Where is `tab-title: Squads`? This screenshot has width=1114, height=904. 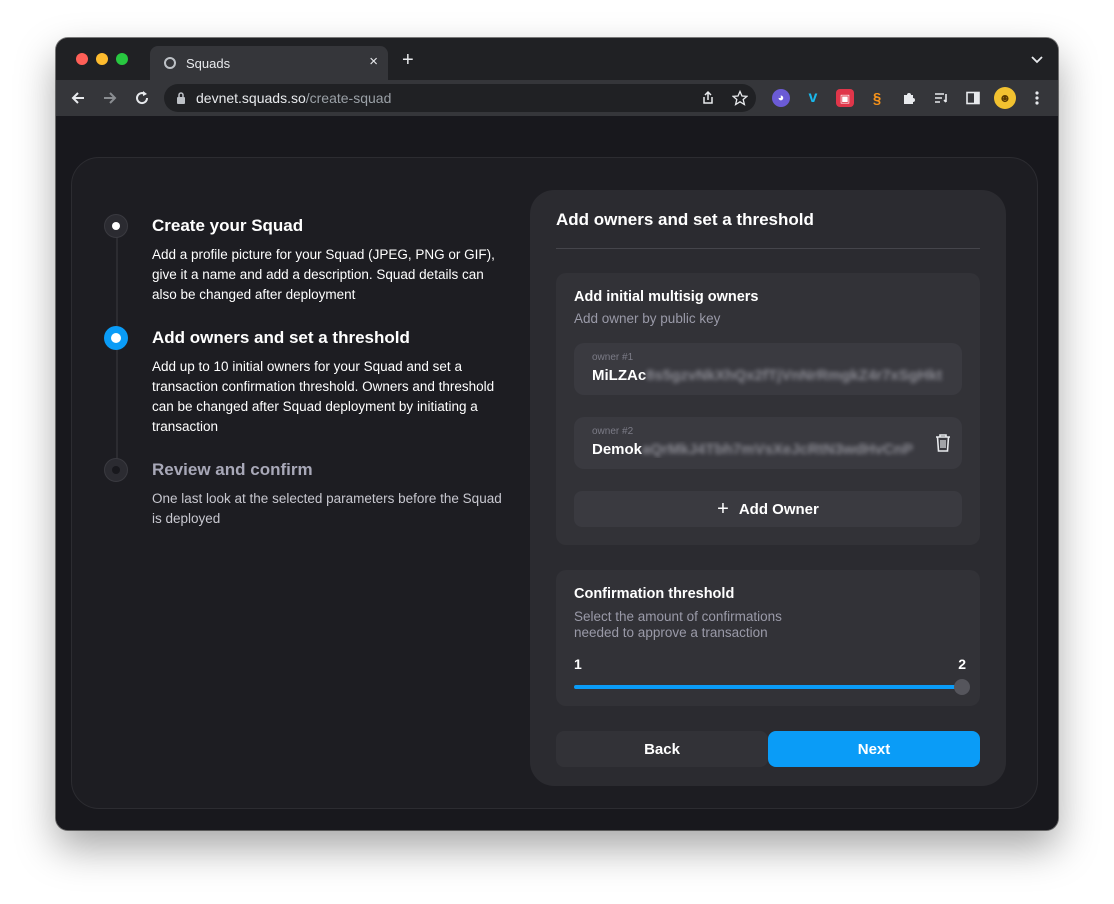 tab-title: Squads is located at coordinates (208, 63).